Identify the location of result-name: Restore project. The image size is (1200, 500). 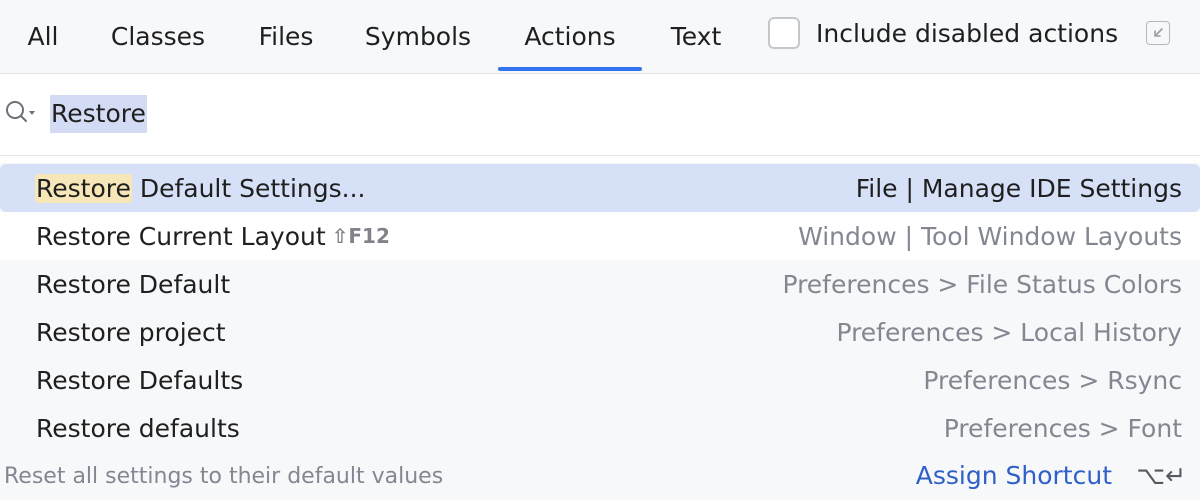
(131, 332).